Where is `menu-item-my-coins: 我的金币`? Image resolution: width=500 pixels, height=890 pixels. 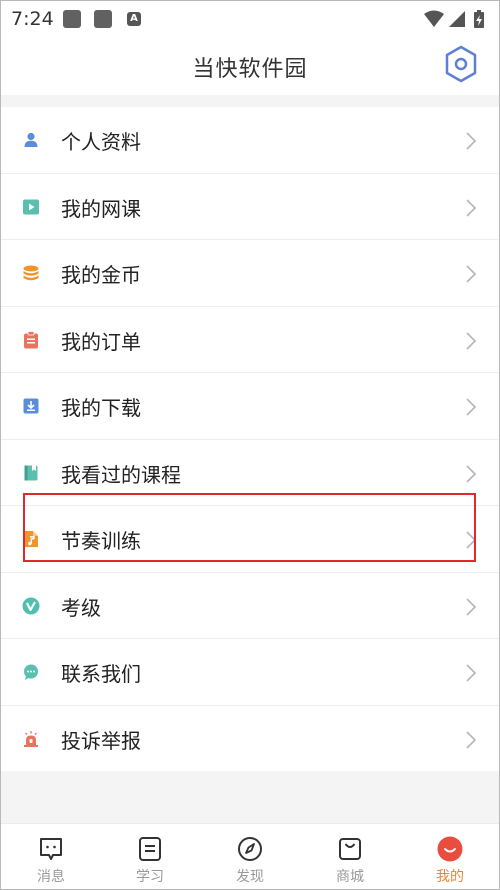
menu-item-my-coins: 我的金币 is located at coordinates (250, 273).